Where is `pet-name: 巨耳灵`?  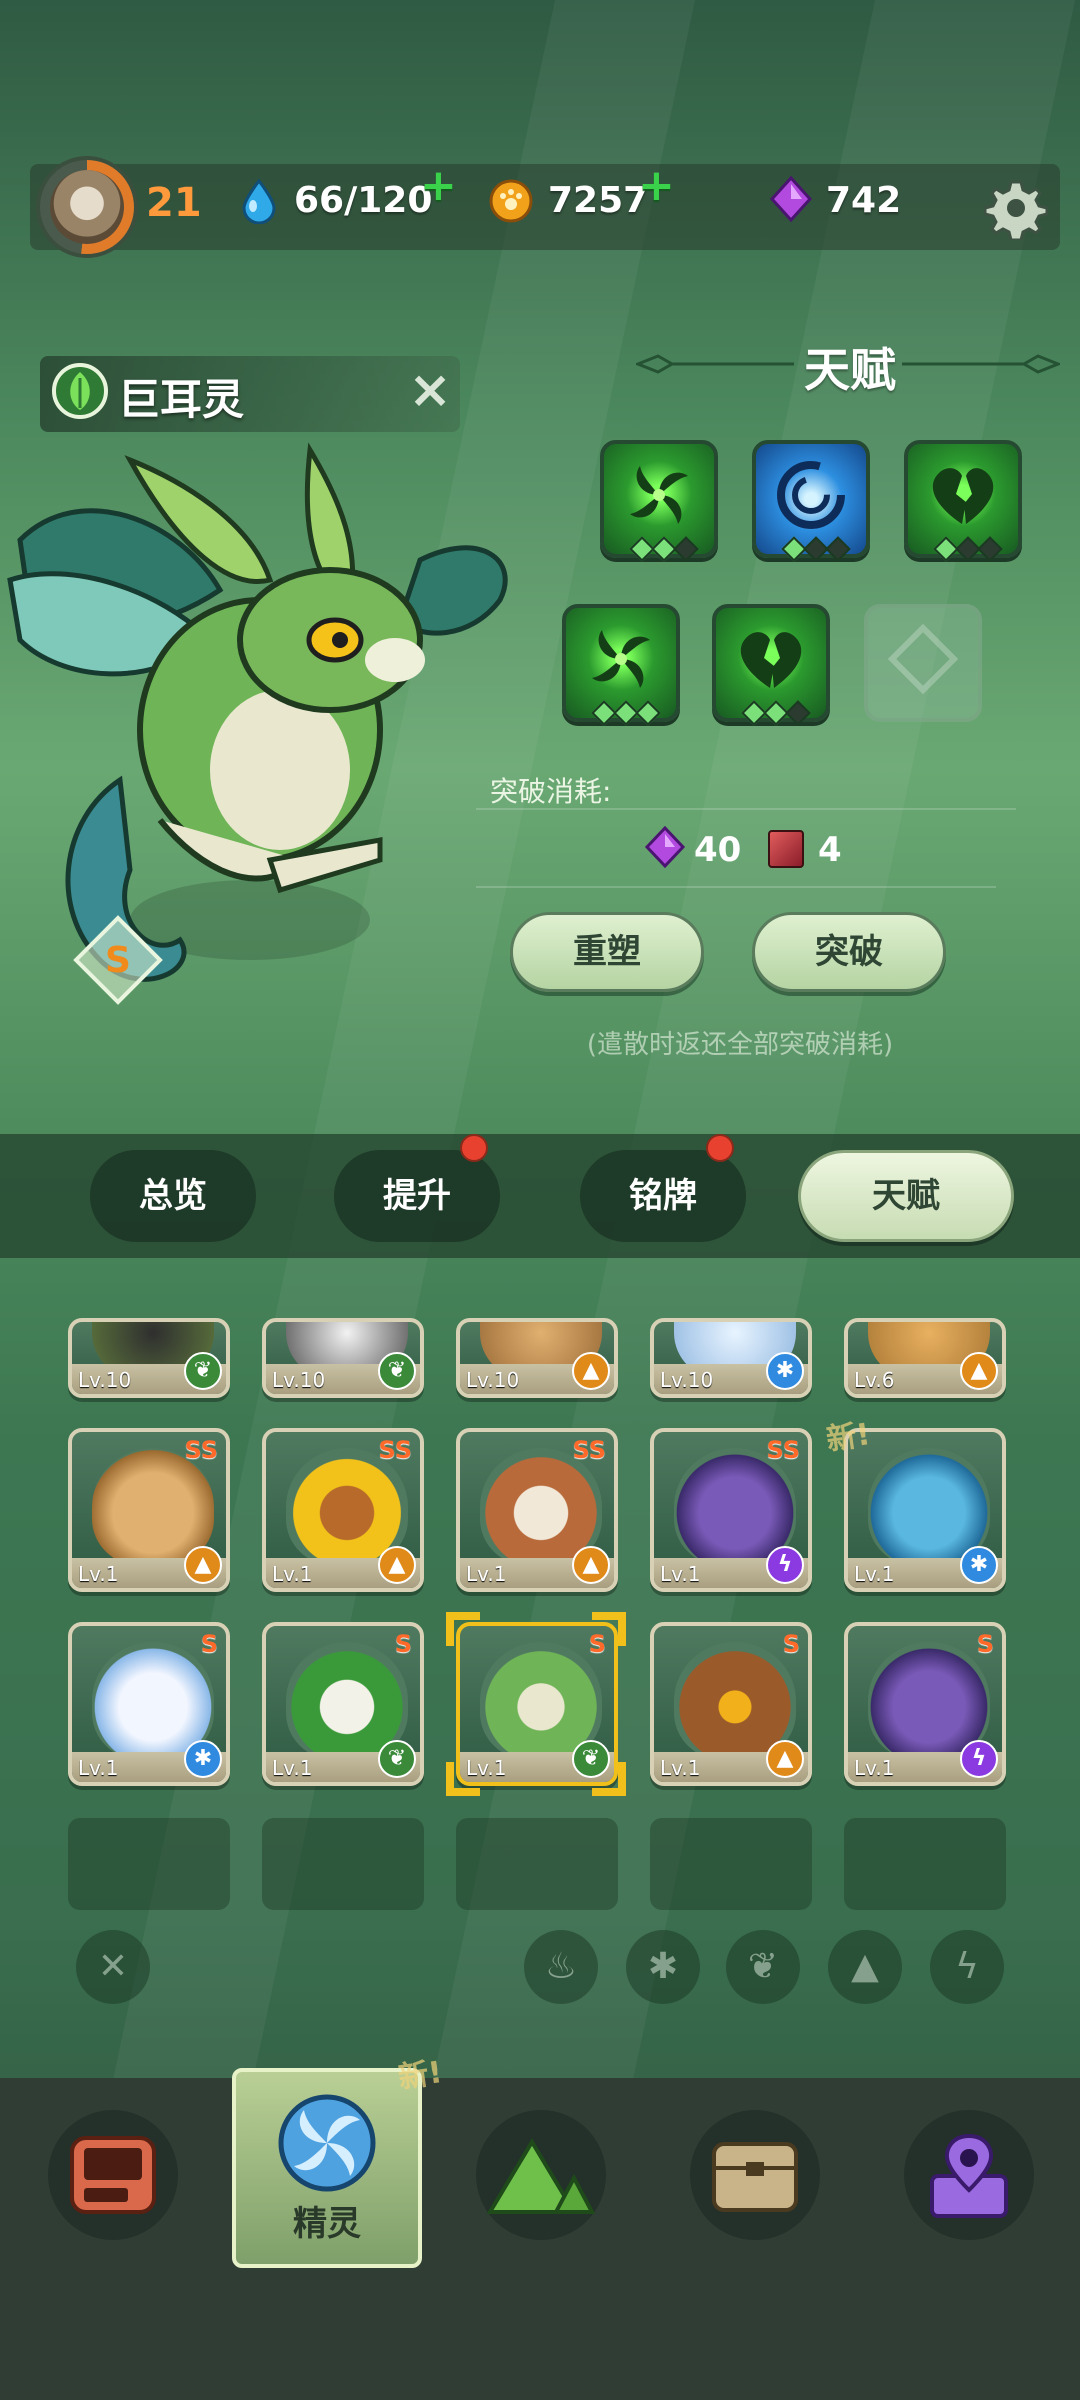
pet-name: 巨耳灵 is located at coordinates (181, 399).